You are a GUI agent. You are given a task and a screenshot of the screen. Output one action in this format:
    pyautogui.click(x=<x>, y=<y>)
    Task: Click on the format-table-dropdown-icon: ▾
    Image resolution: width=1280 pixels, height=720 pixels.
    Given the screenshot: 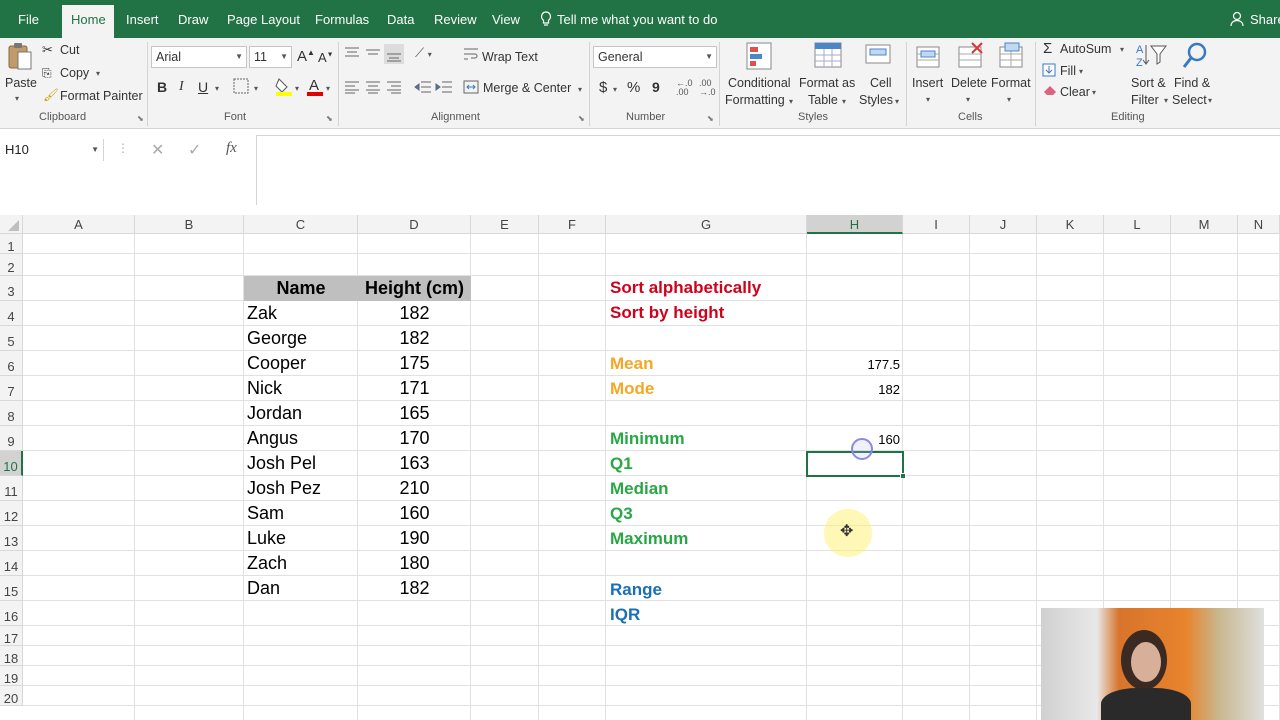 What is the action you would take?
    pyautogui.click(x=844, y=101)
    